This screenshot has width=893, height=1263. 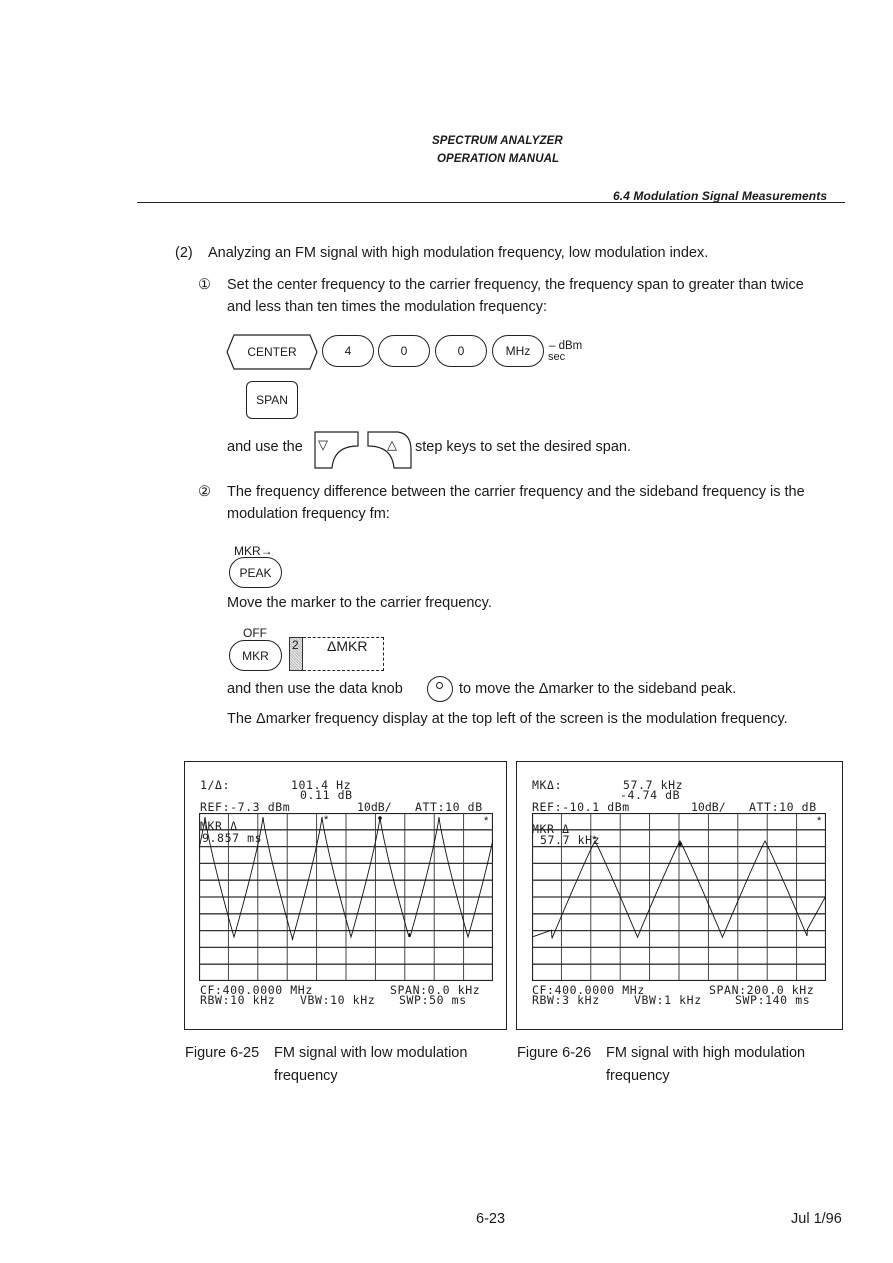 I want to click on digit-4-key: 4, so click(x=348, y=351).